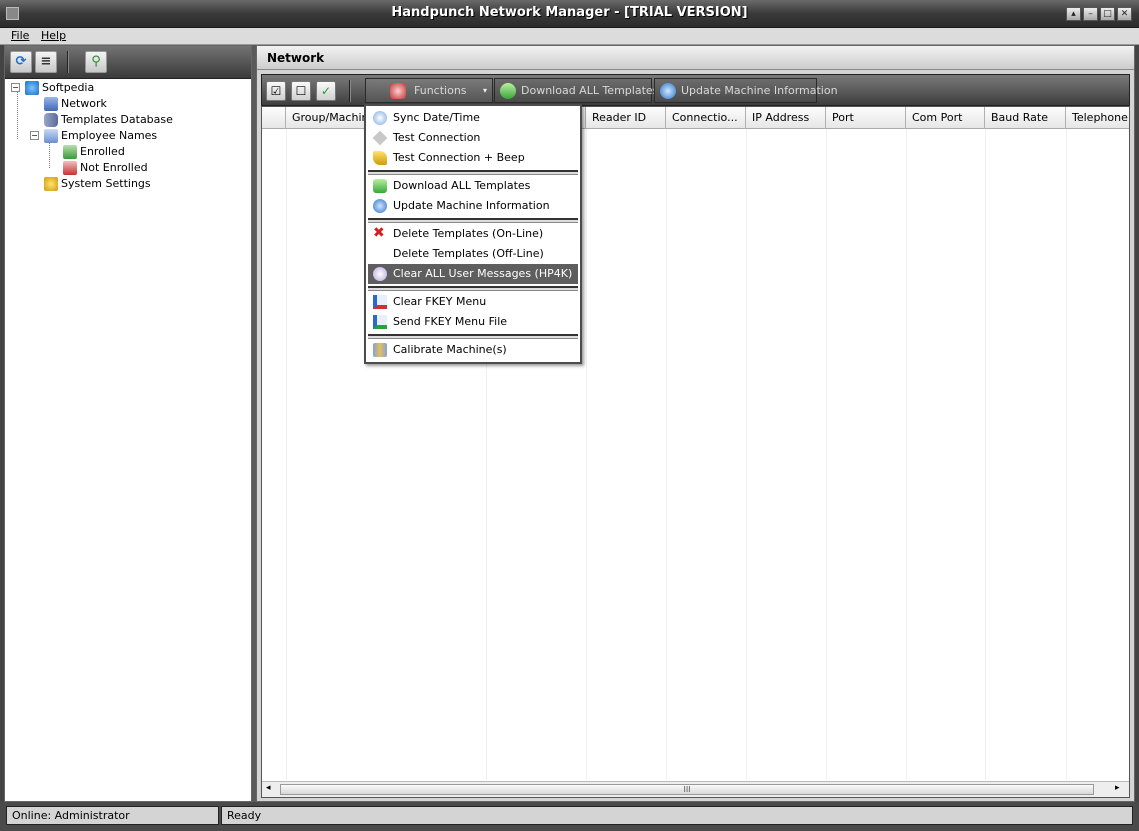 This screenshot has width=1139, height=831. Describe the element at coordinates (468, 233) in the screenshot. I see `menu-item-label: Delete Templates (On-Line)` at that location.